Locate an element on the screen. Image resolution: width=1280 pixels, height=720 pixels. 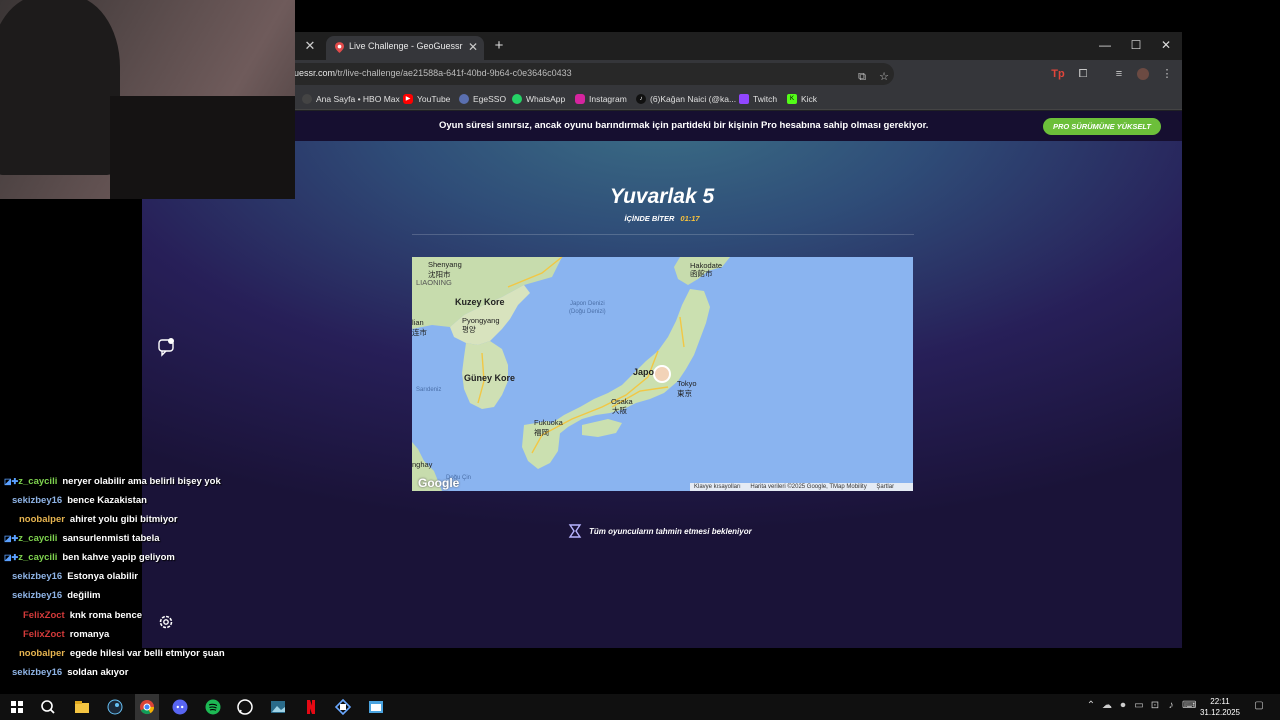
maximize-icon: ☐ is located at coordinates (1136, 46).